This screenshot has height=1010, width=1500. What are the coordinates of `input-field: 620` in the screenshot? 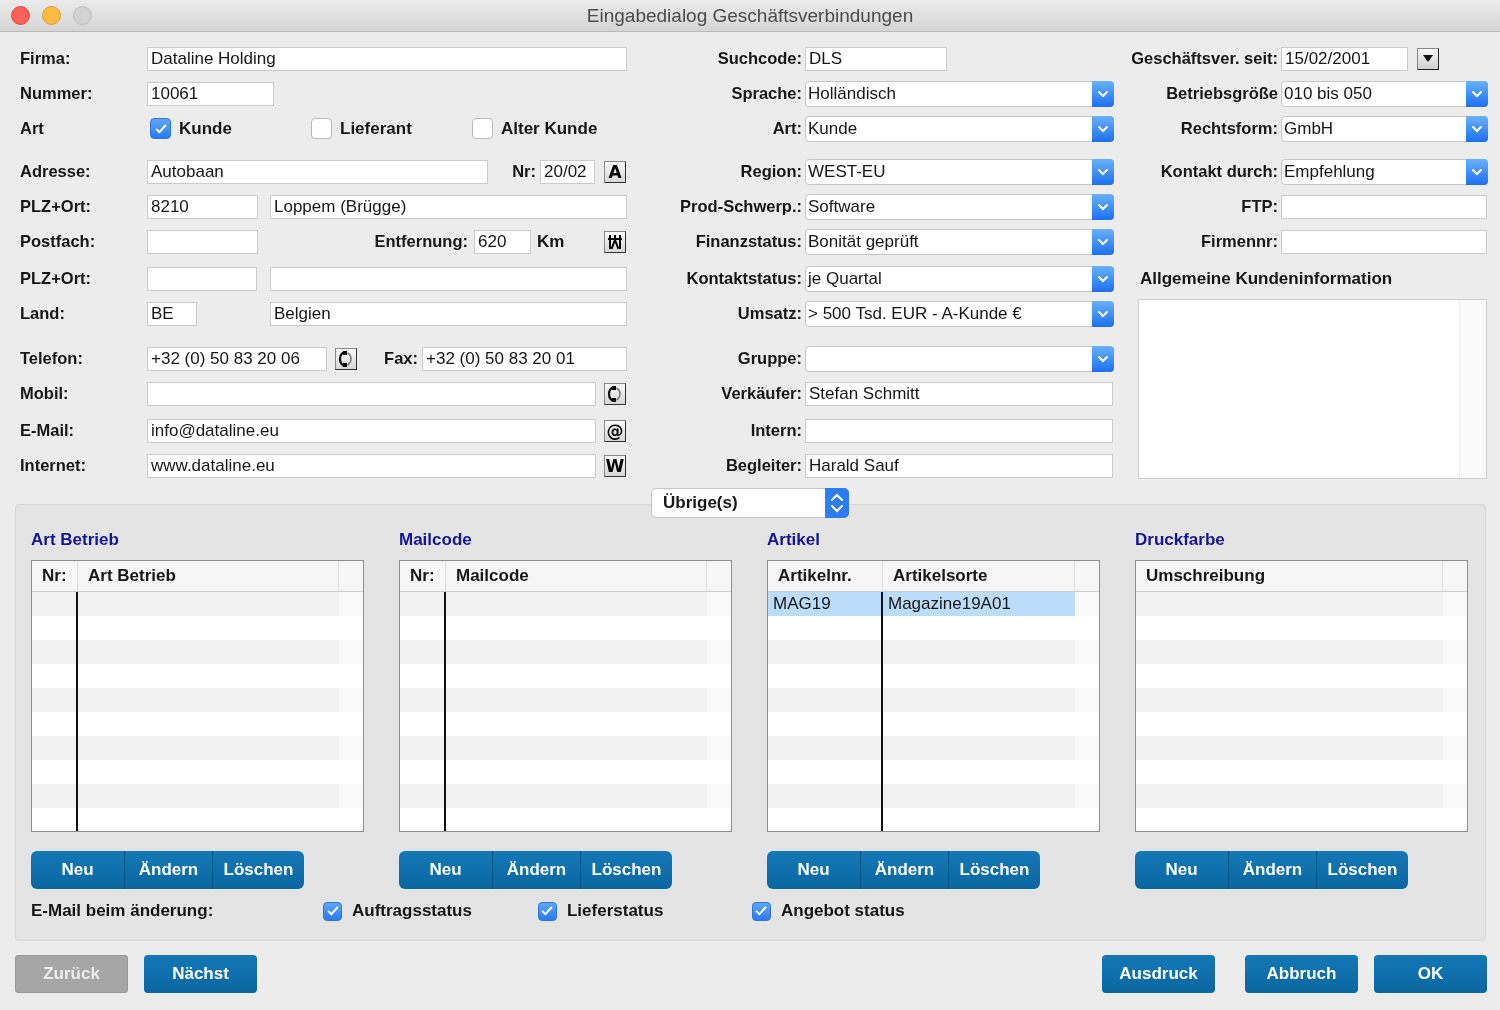 It's located at (502, 241).